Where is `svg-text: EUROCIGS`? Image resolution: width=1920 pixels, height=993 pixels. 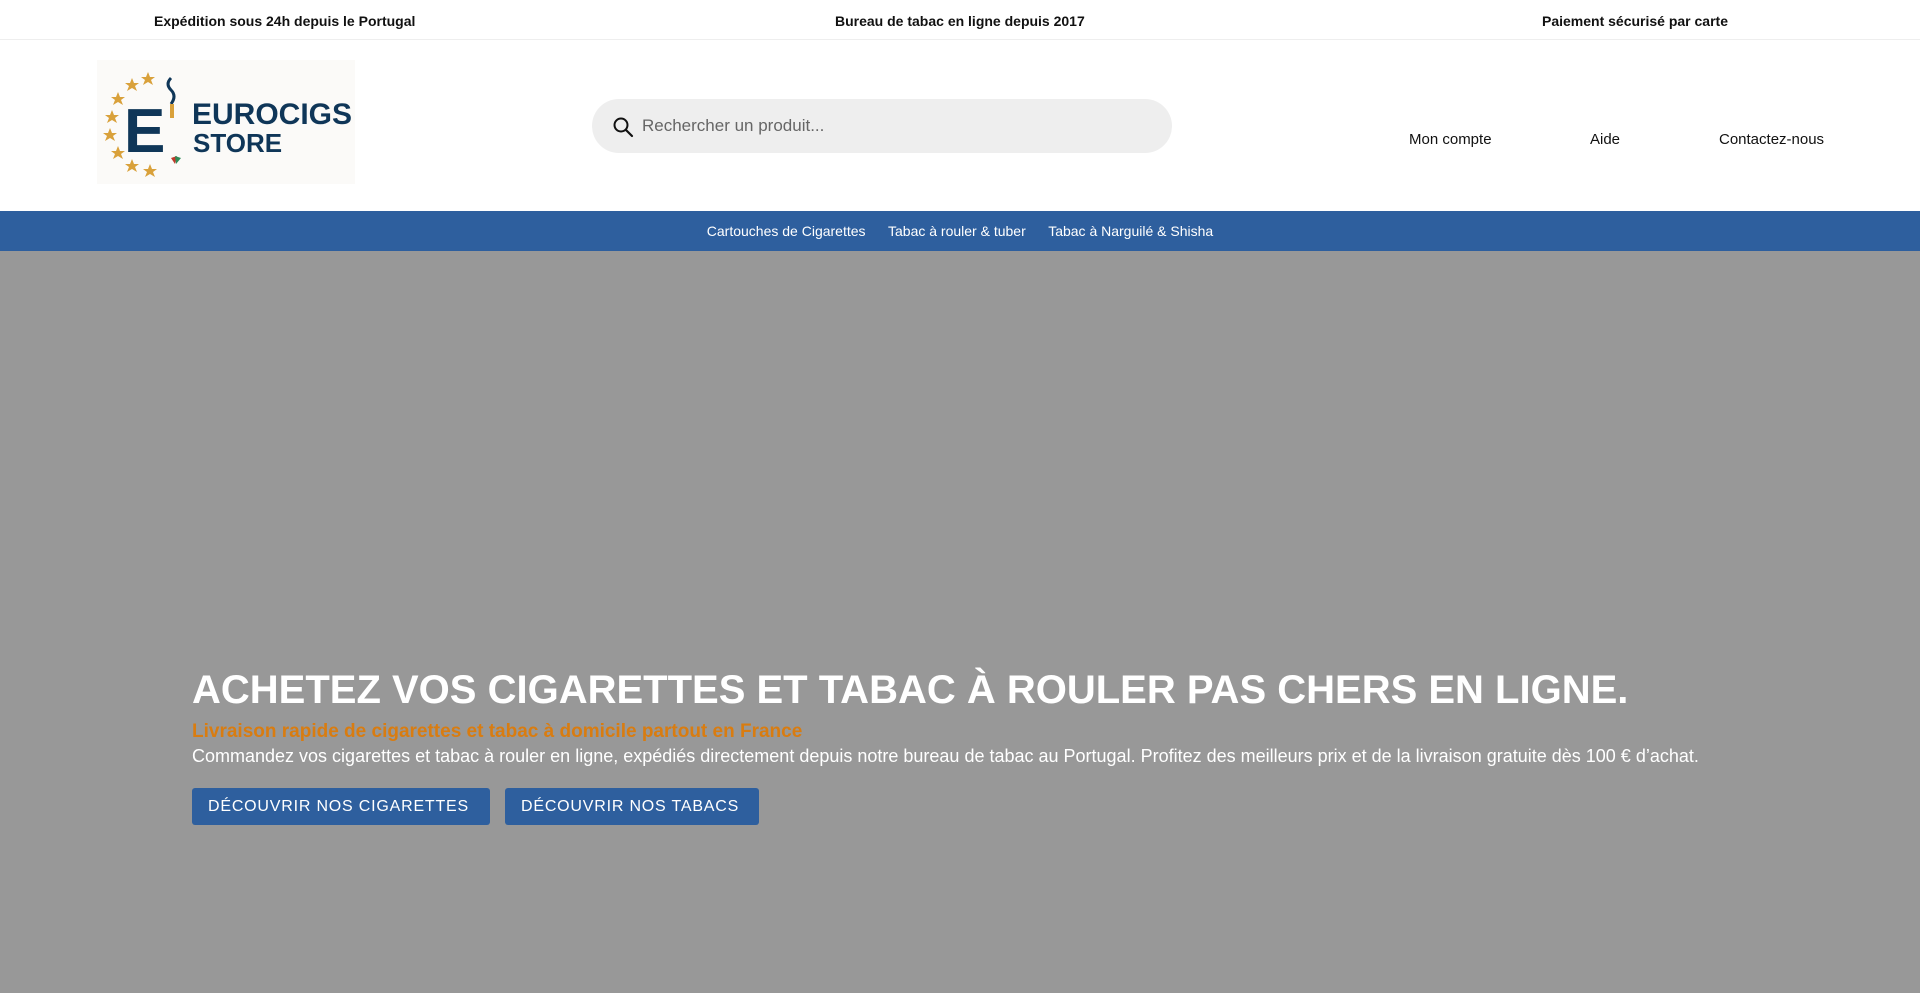
svg-text: EUROCIGS is located at coordinates (272, 114).